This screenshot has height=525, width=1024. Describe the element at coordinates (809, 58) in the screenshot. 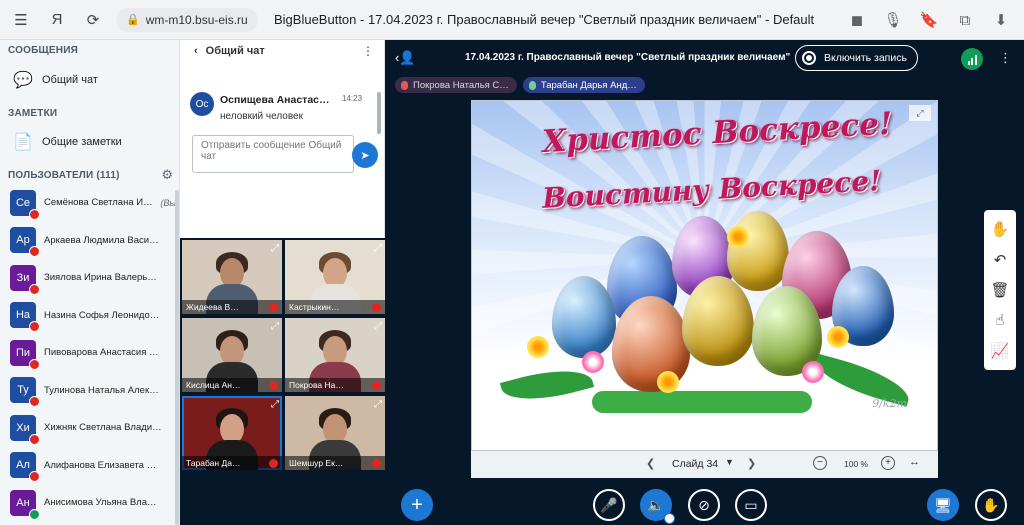

I see `record-icon` at that location.